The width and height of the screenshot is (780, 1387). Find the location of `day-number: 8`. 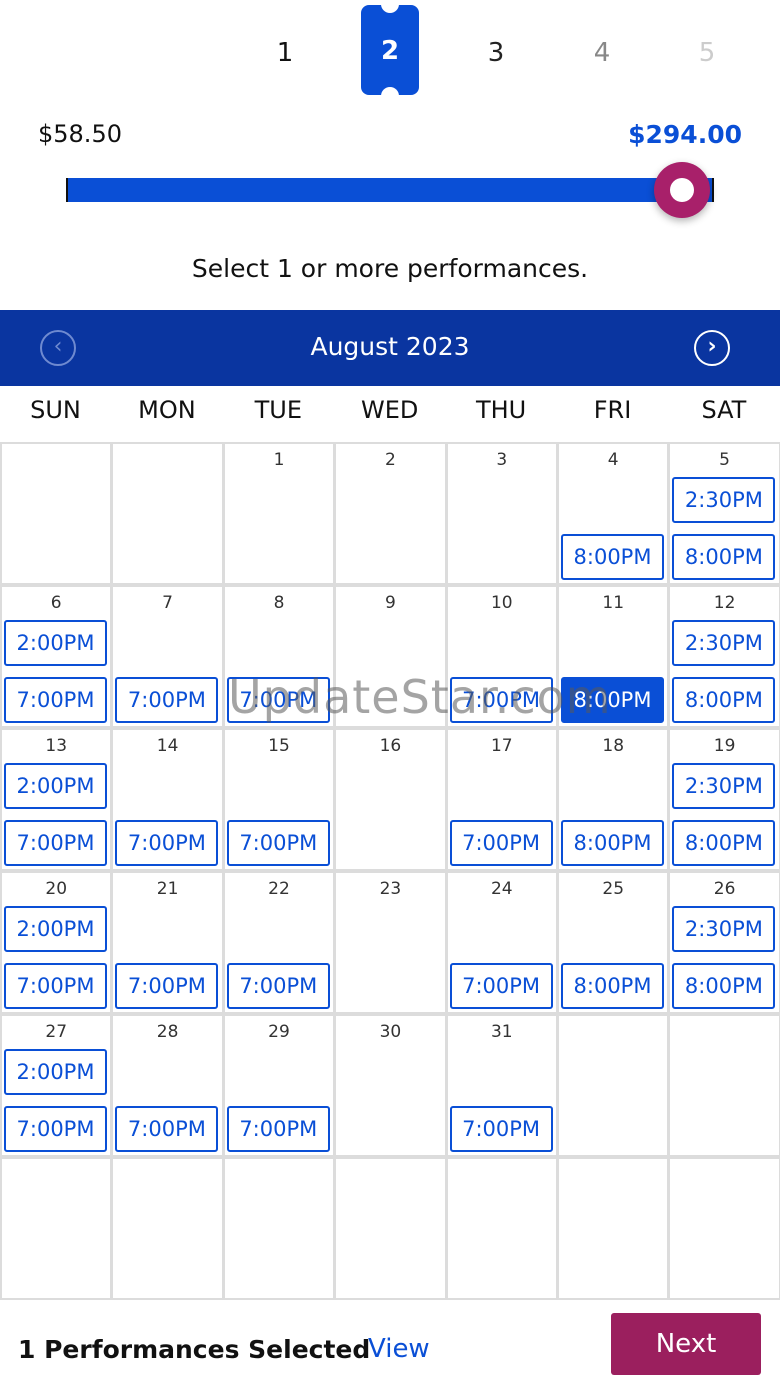

day-number: 8 is located at coordinates (279, 603).